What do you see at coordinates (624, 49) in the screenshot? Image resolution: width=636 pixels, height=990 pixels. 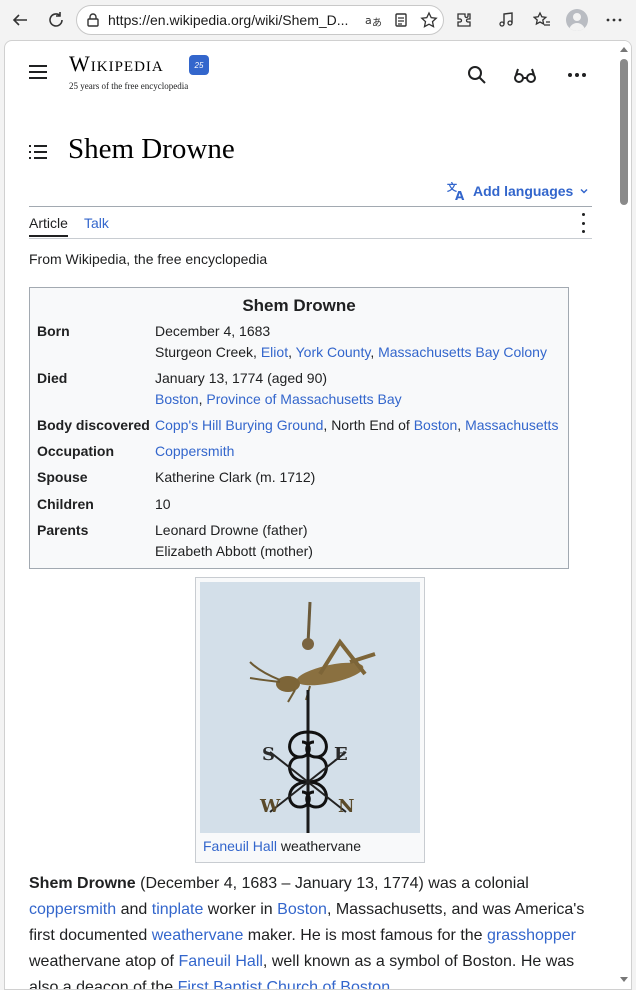 I see `scroll-up-arrow-icon` at bounding box center [624, 49].